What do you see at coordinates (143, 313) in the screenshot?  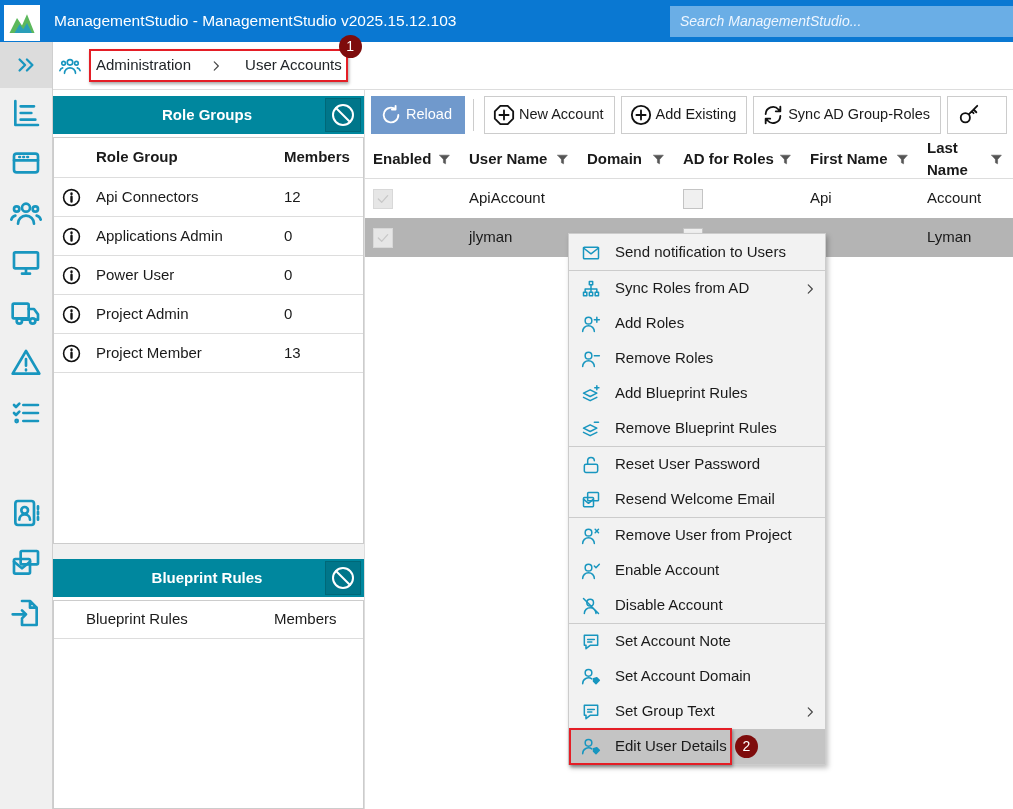 I see `table-cell-text: Project Admin` at bounding box center [143, 313].